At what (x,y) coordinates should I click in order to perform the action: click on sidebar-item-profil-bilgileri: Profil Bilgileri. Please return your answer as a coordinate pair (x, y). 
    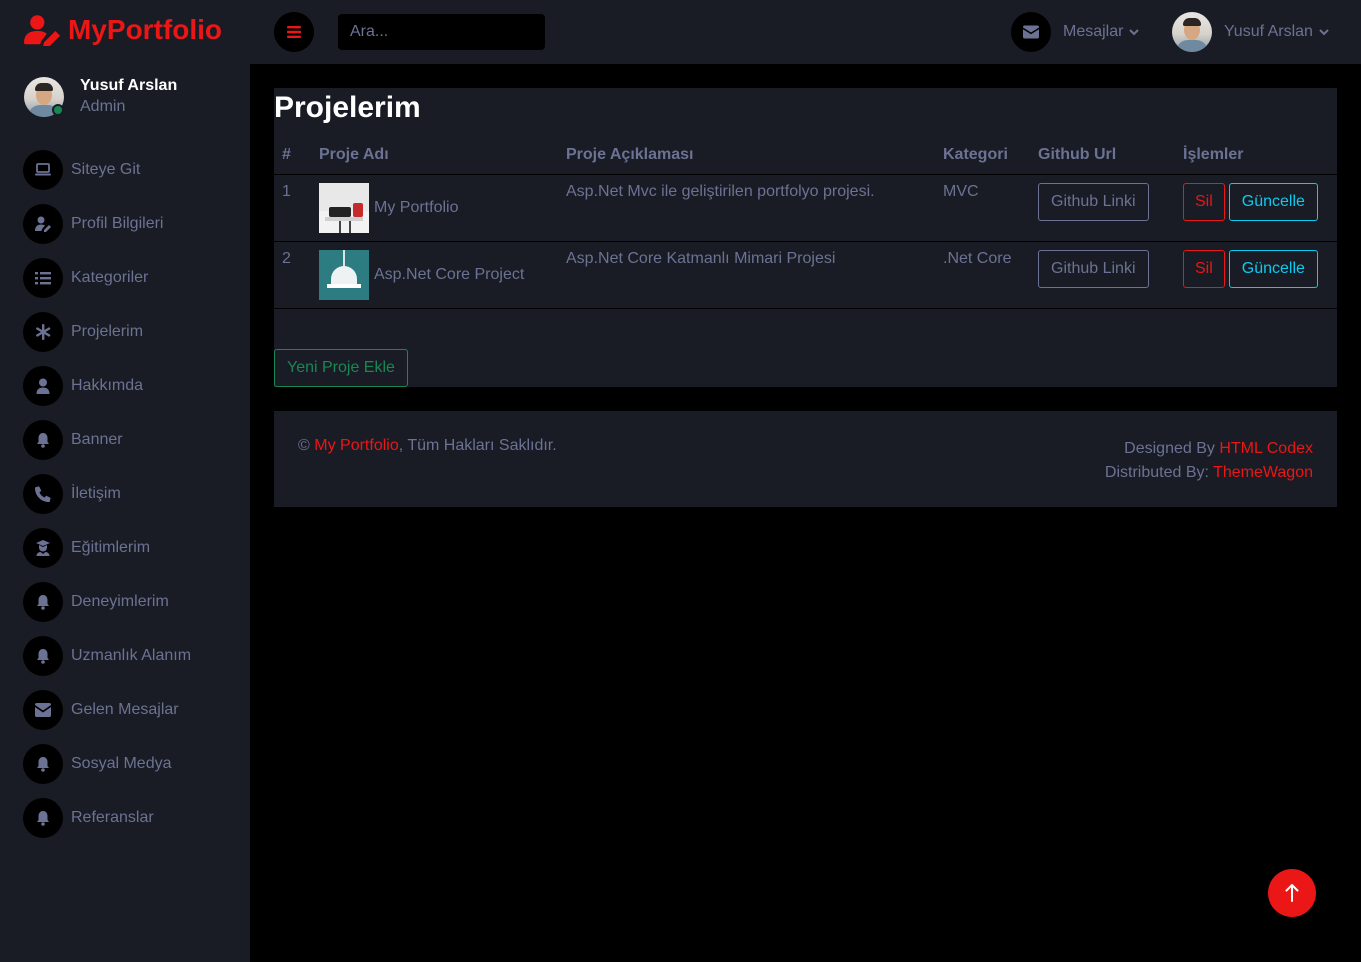
    Looking at the image, I should click on (125, 224).